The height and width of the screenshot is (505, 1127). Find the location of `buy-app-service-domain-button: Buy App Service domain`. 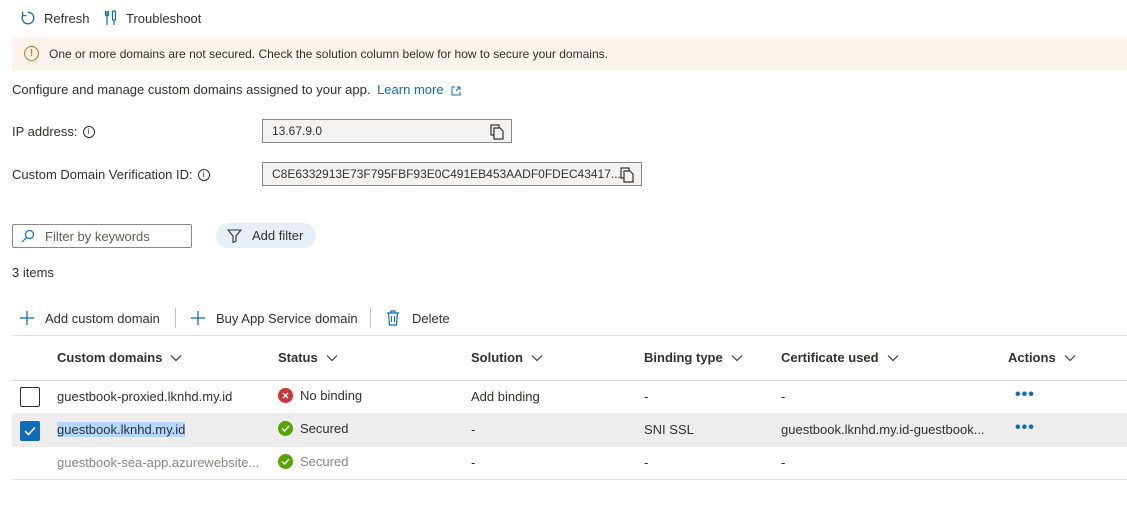

buy-app-service-domain-button: Buy App Service domain is located at coordinates (274, 318).